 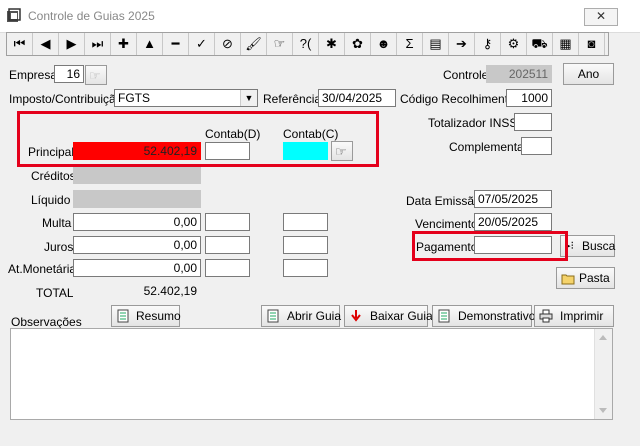 I want to click on first-record-button: ⏮, so click(x=20, y=44).